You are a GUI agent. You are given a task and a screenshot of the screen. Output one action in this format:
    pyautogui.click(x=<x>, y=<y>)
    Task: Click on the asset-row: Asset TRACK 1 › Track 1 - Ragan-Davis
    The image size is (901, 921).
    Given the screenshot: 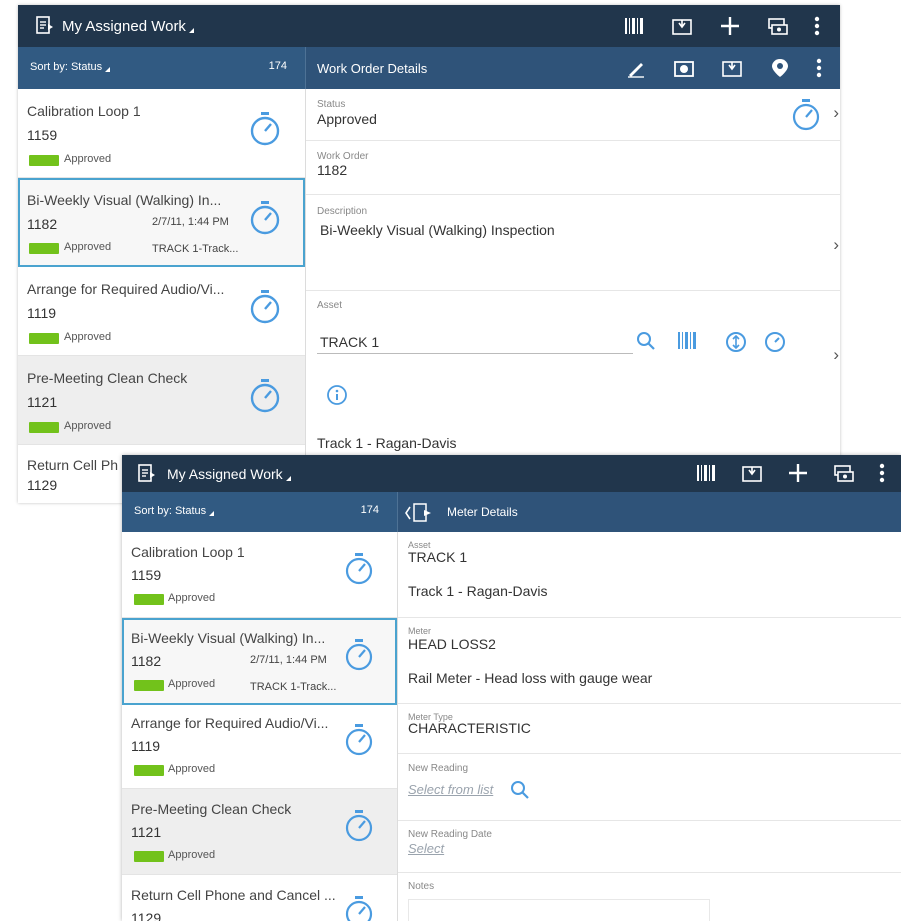 What is the action you would take?
    pyautogui.click(x=573, y=381)
    